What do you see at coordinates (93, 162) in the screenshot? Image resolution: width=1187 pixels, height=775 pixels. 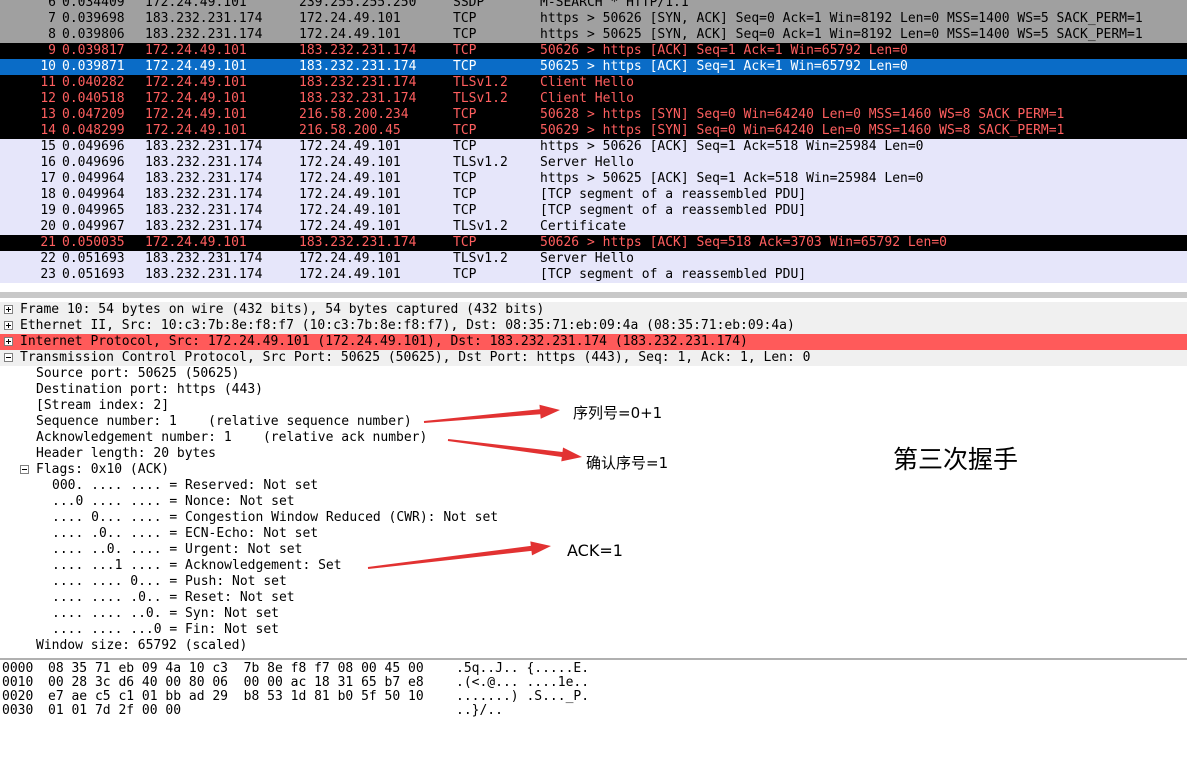 I see `packet-time: 0.049696` at bounding box center [93, 162].